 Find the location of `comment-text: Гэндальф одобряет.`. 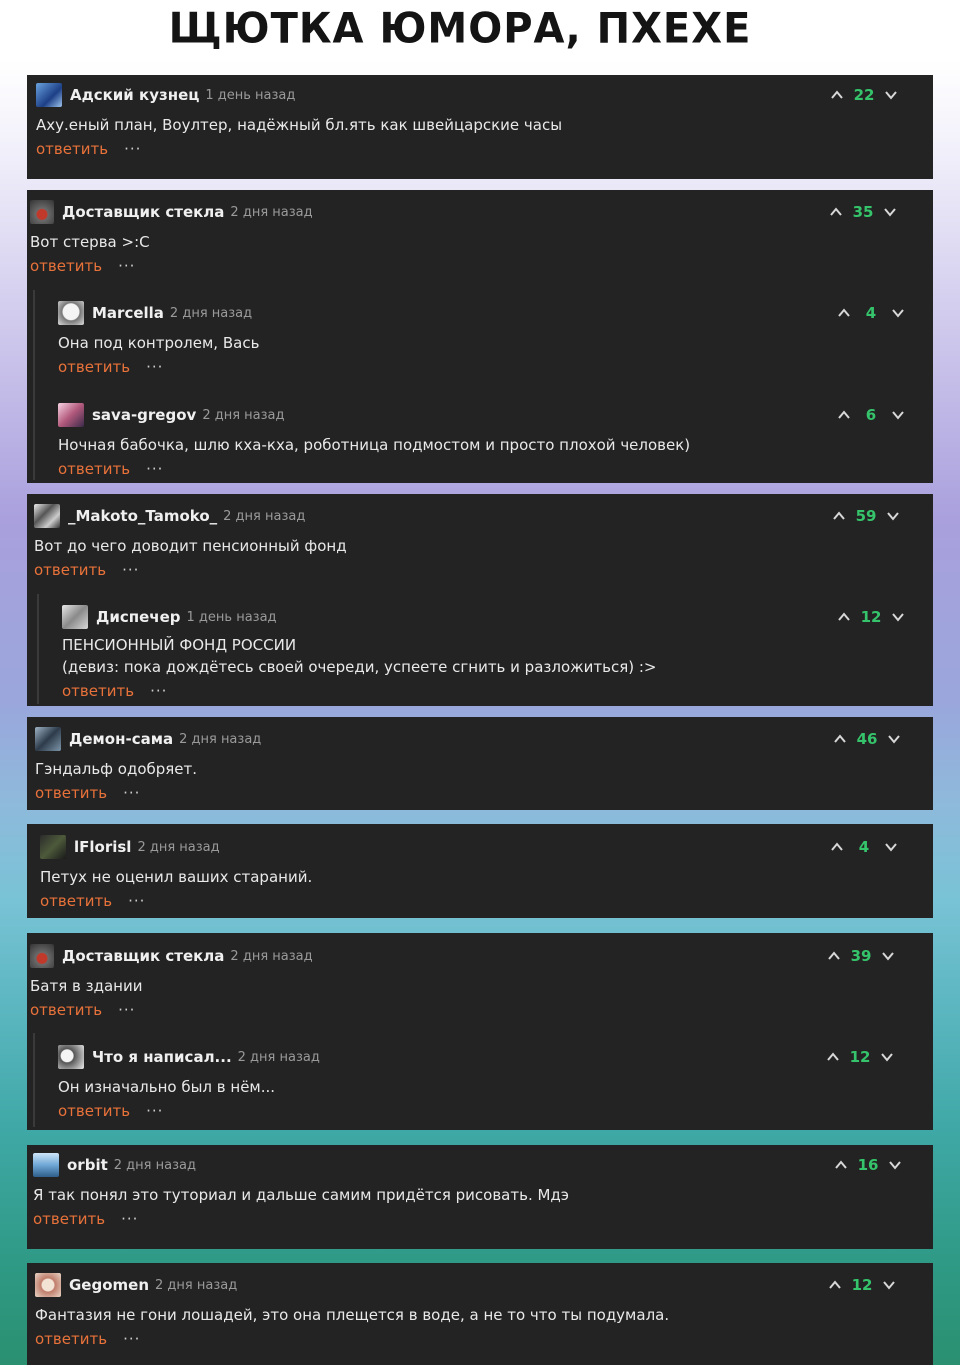

comment-text: Гэндальф одобряет. is located at coordinates (116, 769).